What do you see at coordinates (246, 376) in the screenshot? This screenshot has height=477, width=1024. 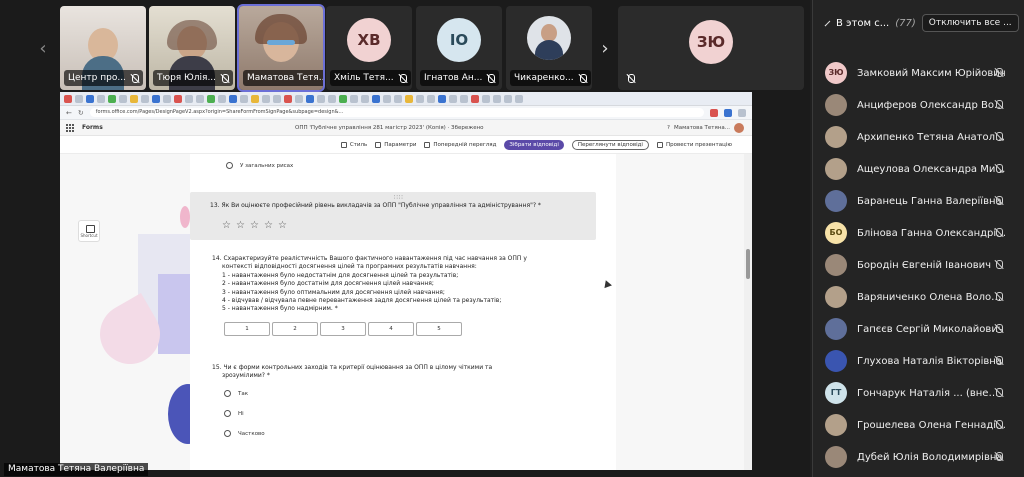 I see `question-line: зрозумілими? *` at bounding box center [246, 376].